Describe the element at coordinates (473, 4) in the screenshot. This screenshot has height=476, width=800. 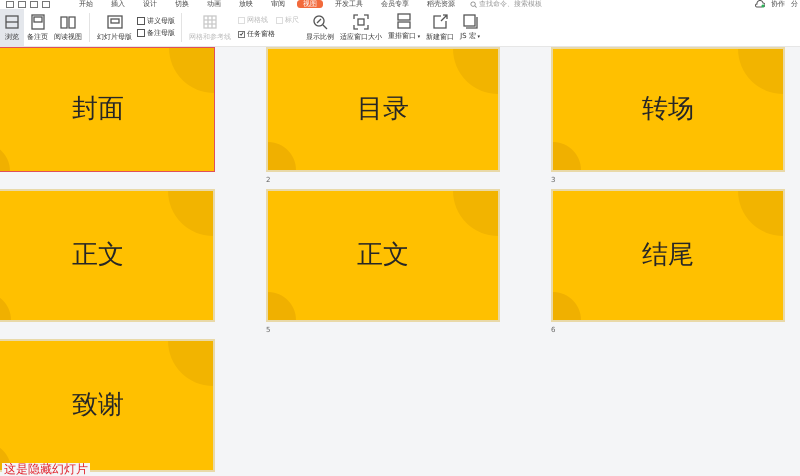
I see `search-icon` at that location.